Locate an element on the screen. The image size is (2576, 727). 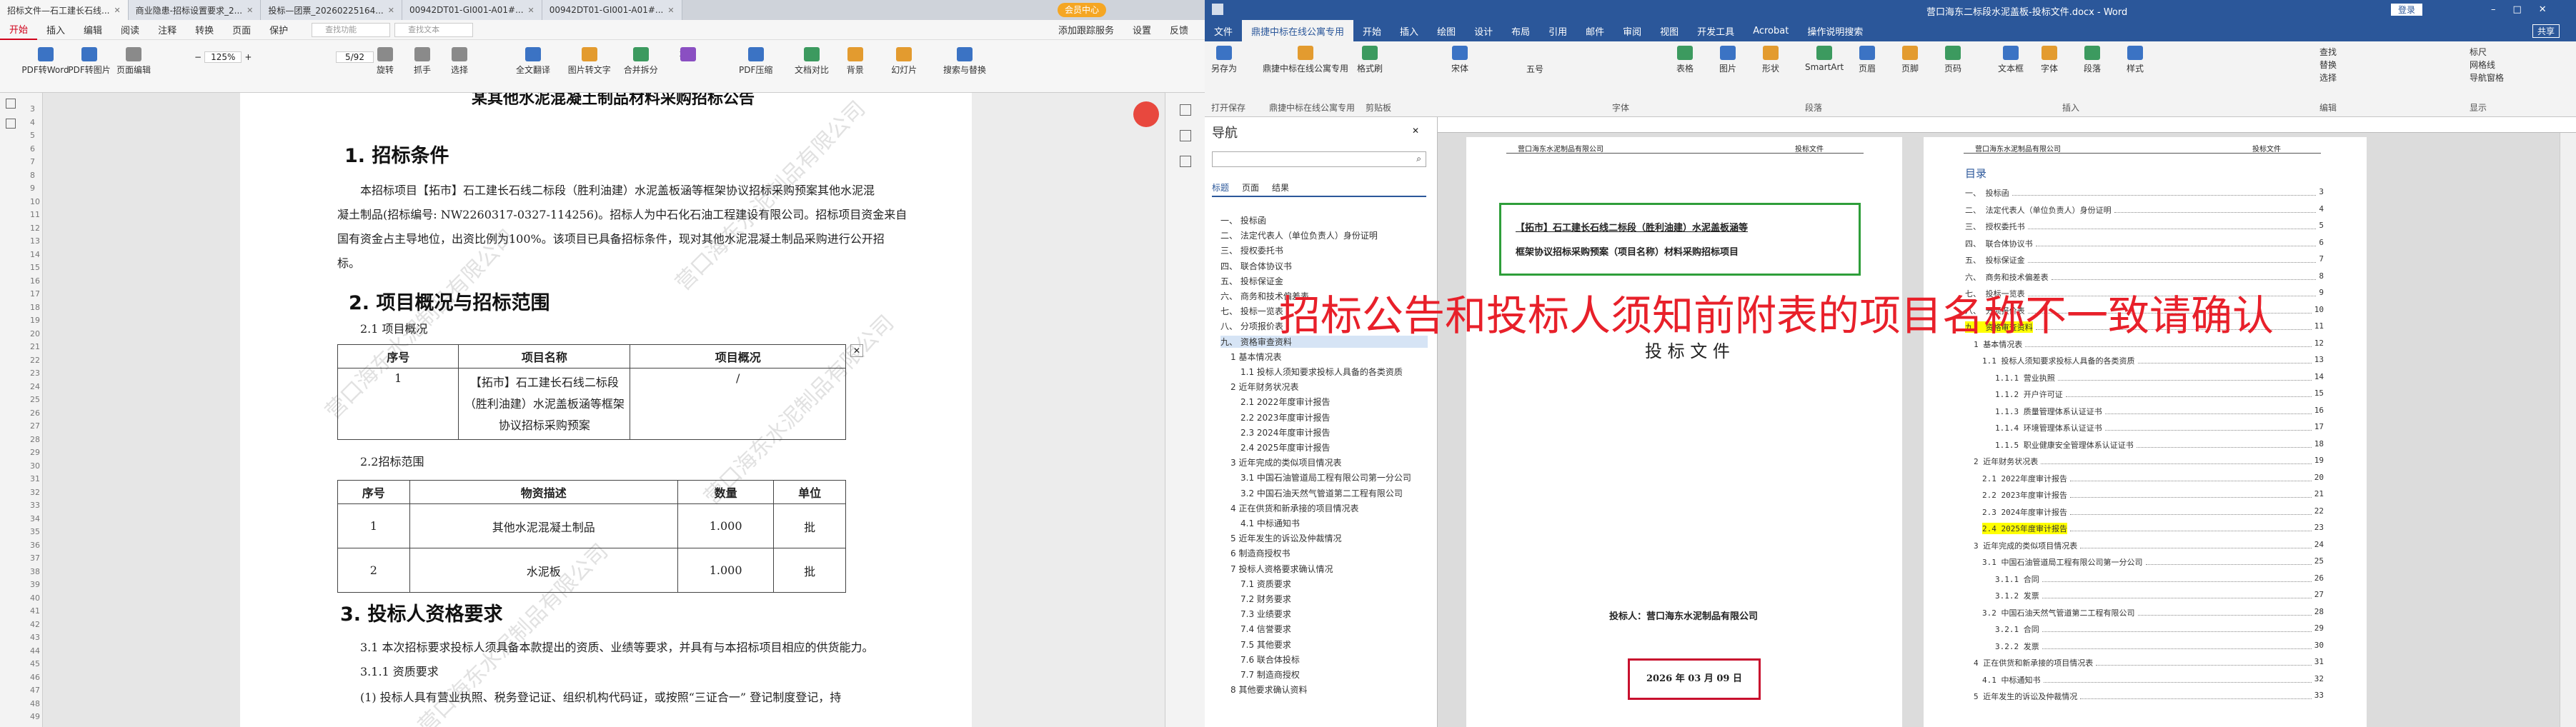
toc-entry: 3.1.1 合同 26 is located at coordinates (2159, 579).